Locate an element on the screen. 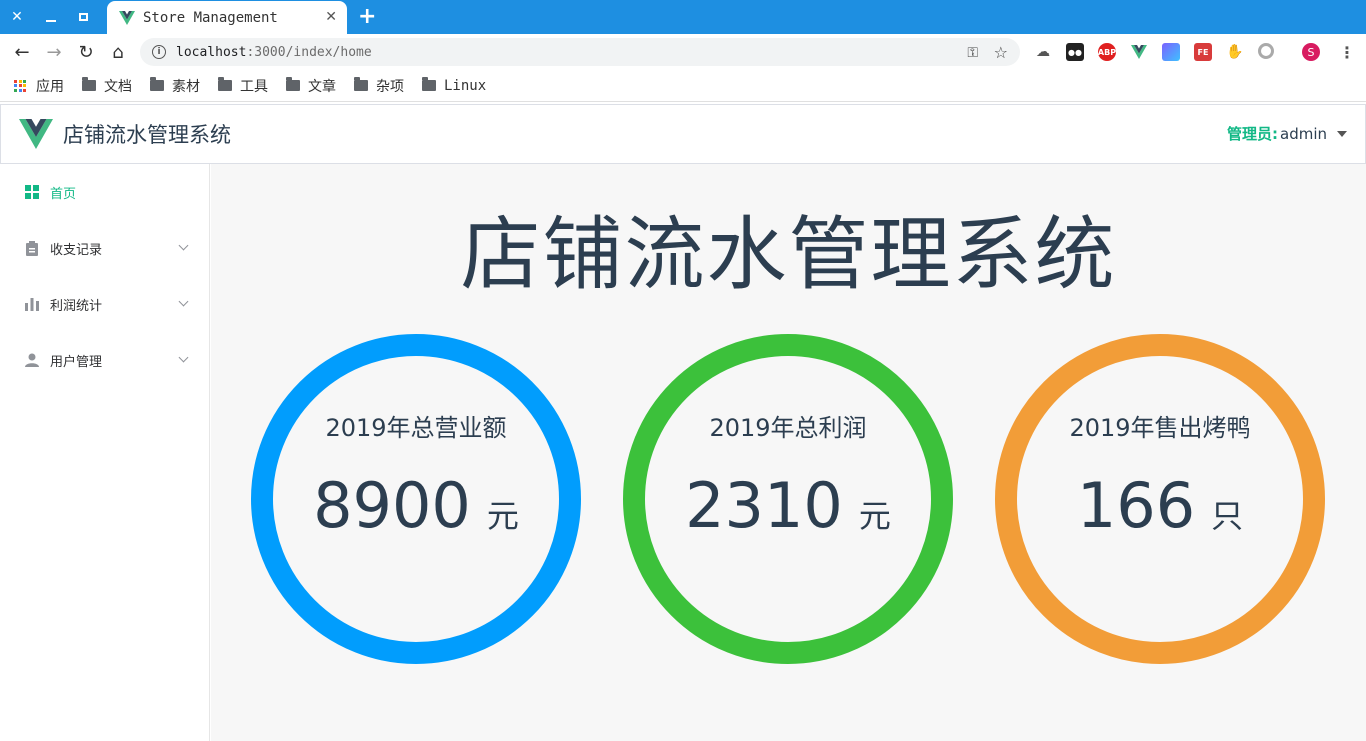  stat-circle-profit: 2019年总利润 2310 元 is located at coordinates (788, 499).